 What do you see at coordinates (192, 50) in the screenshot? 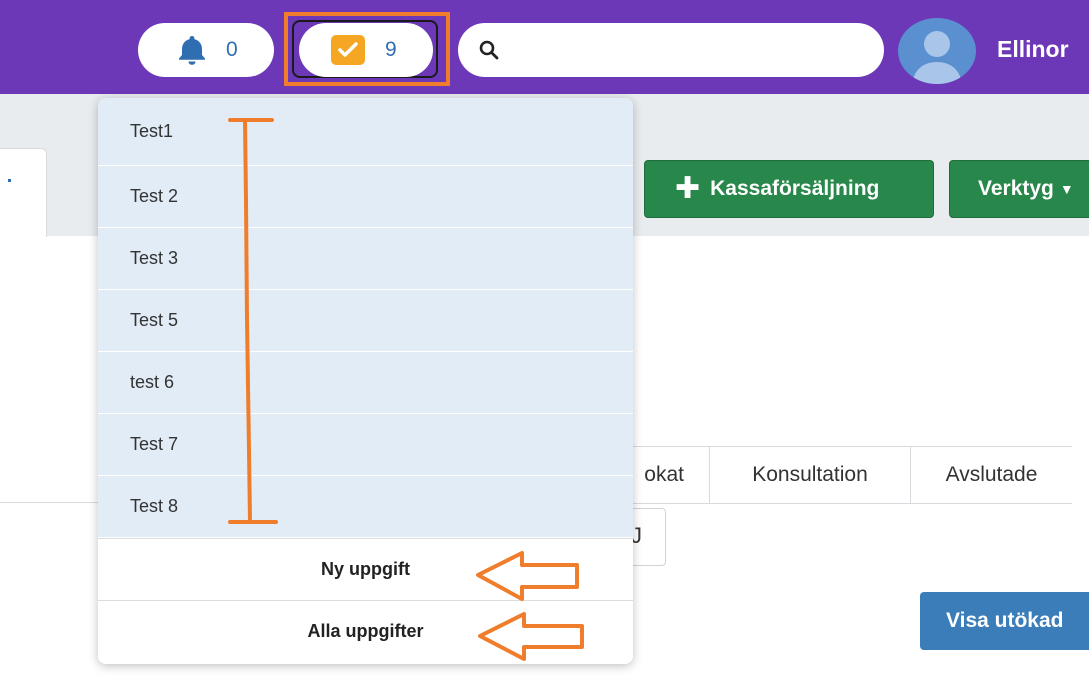
I see `bell-icon` at bounding box center [192, 50].